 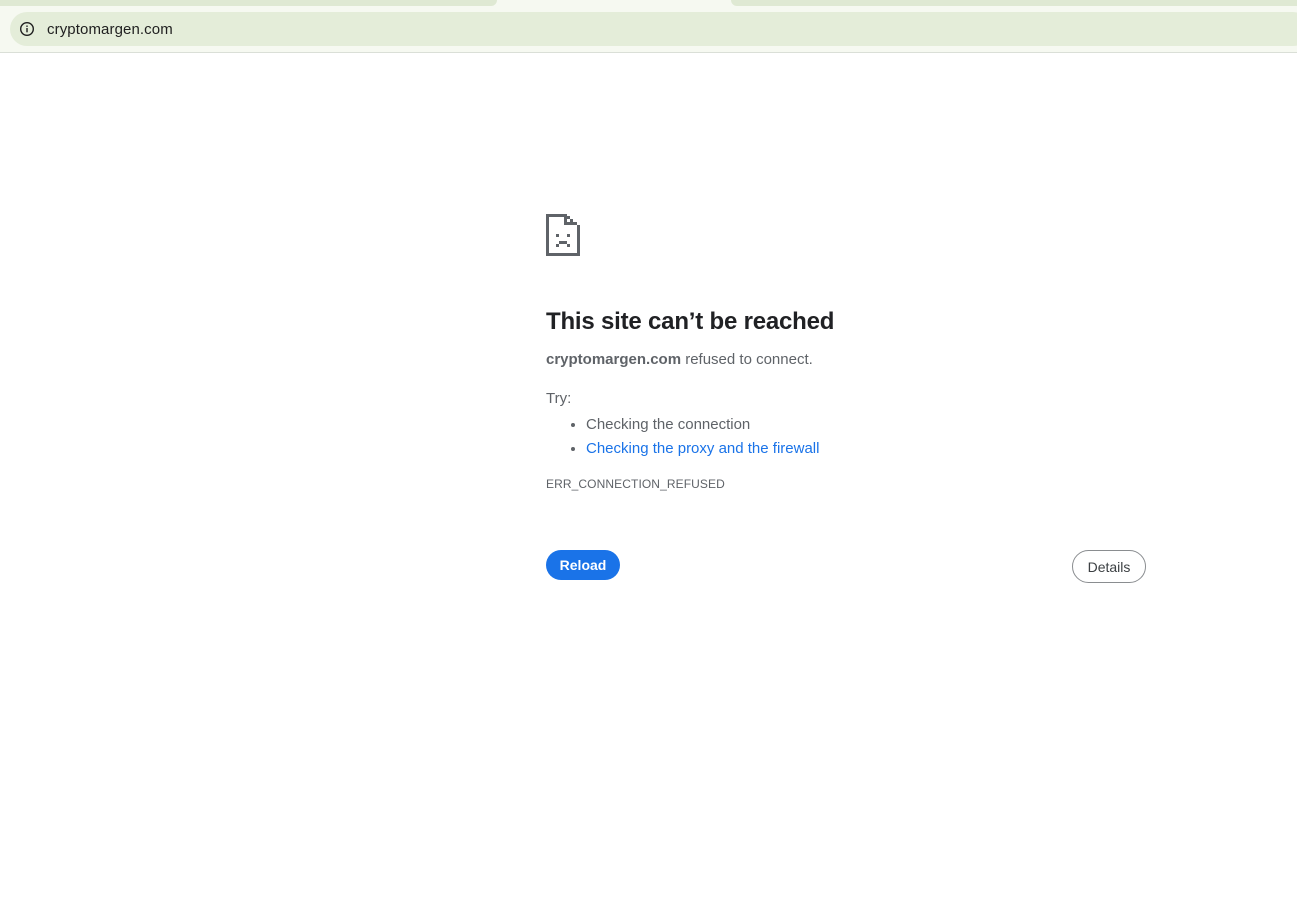 I want to click on address-bar: cryptomargen.com, so click(x=653, y=29).